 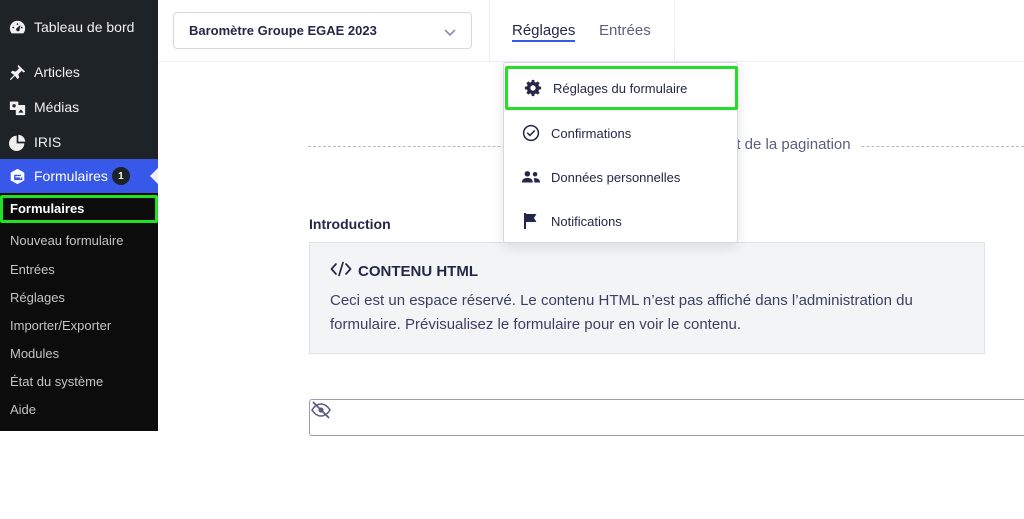 What do you see at coordinates (531, 221) in the screenshot?
I see `flag-icon` at bounding box center [531, 221].